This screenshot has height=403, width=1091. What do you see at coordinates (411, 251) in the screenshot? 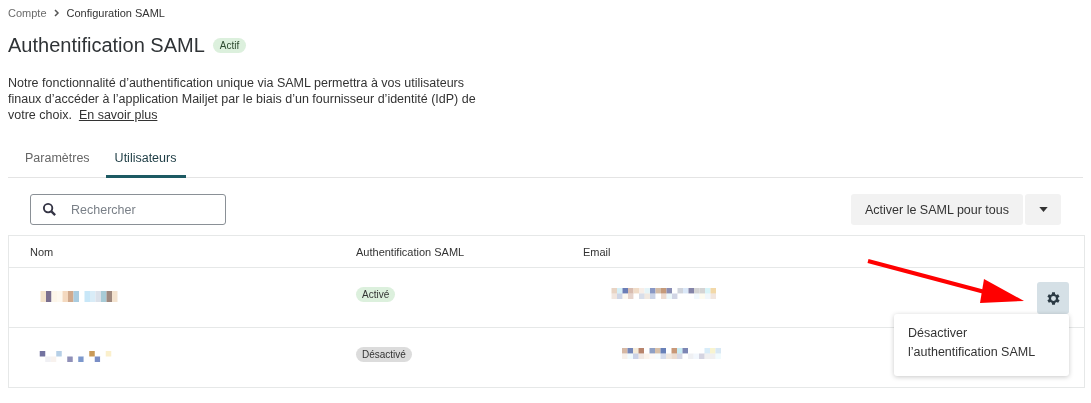
I see `column-header: Authentification SAML` at bounding box center [411, 251].